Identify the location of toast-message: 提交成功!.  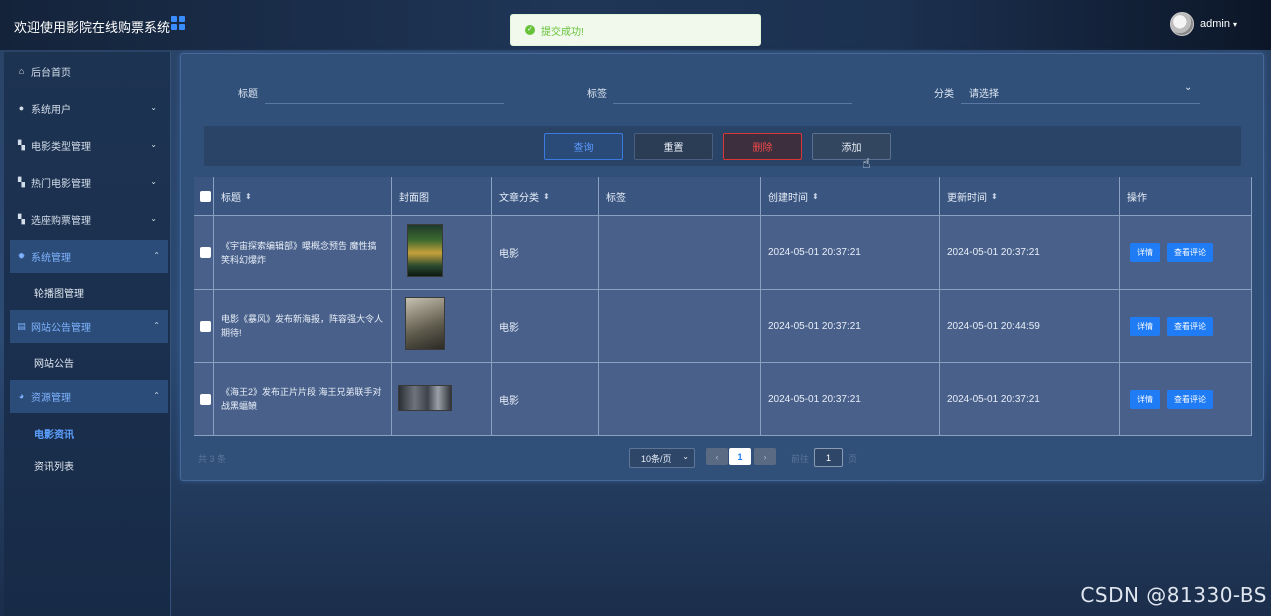
(562, 32).